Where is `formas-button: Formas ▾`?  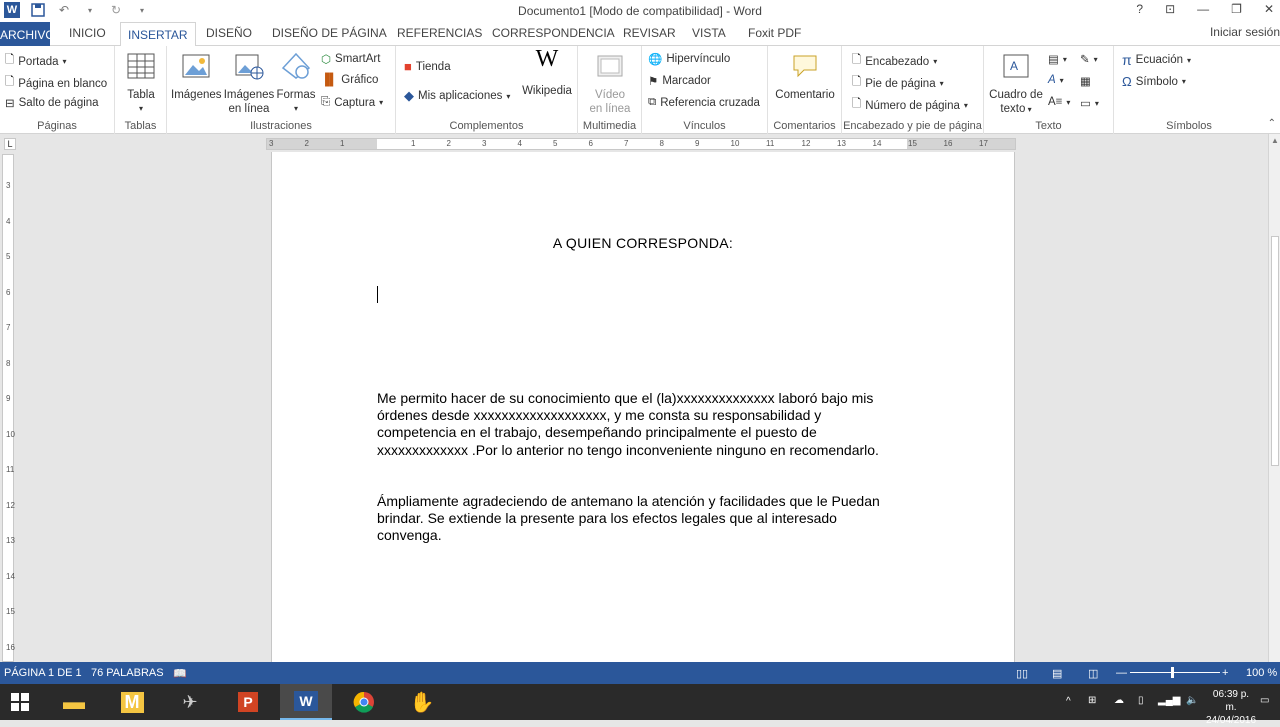
formas-button: Formas ▾ is located at coordinates (296, 84).